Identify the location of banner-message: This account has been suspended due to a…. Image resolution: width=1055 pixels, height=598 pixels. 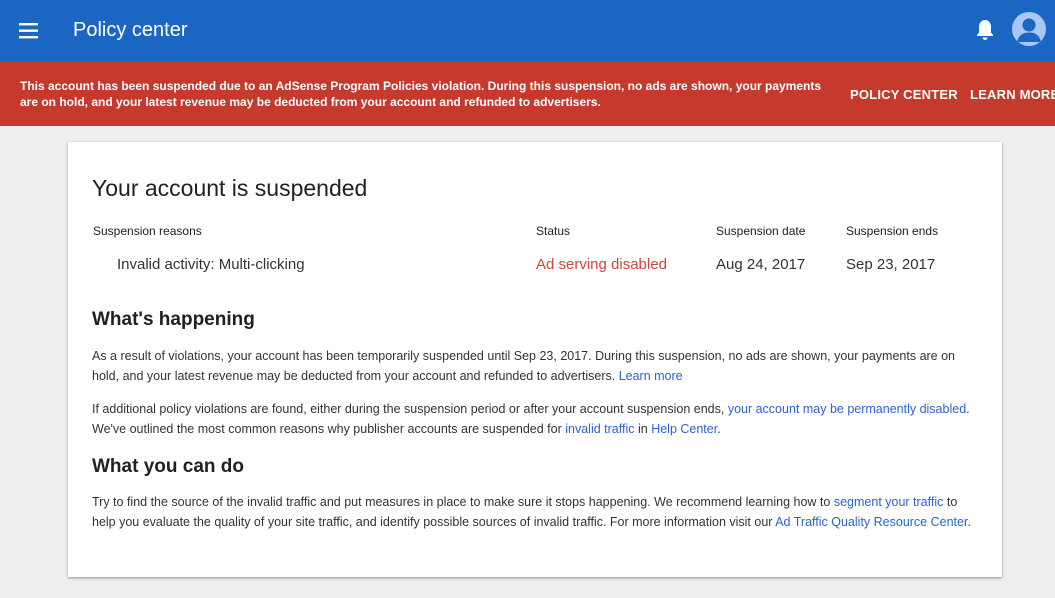
(421, 94).